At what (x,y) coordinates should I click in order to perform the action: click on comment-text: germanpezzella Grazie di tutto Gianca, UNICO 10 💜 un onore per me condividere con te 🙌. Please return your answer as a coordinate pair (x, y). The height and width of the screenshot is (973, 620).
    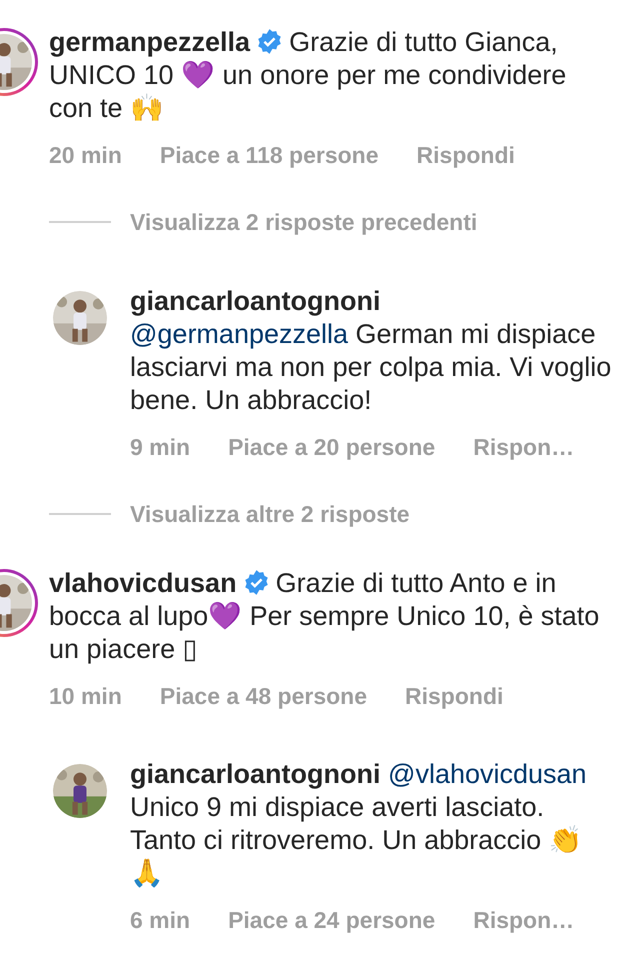
    Looking at the image, I should click on (308, 75).